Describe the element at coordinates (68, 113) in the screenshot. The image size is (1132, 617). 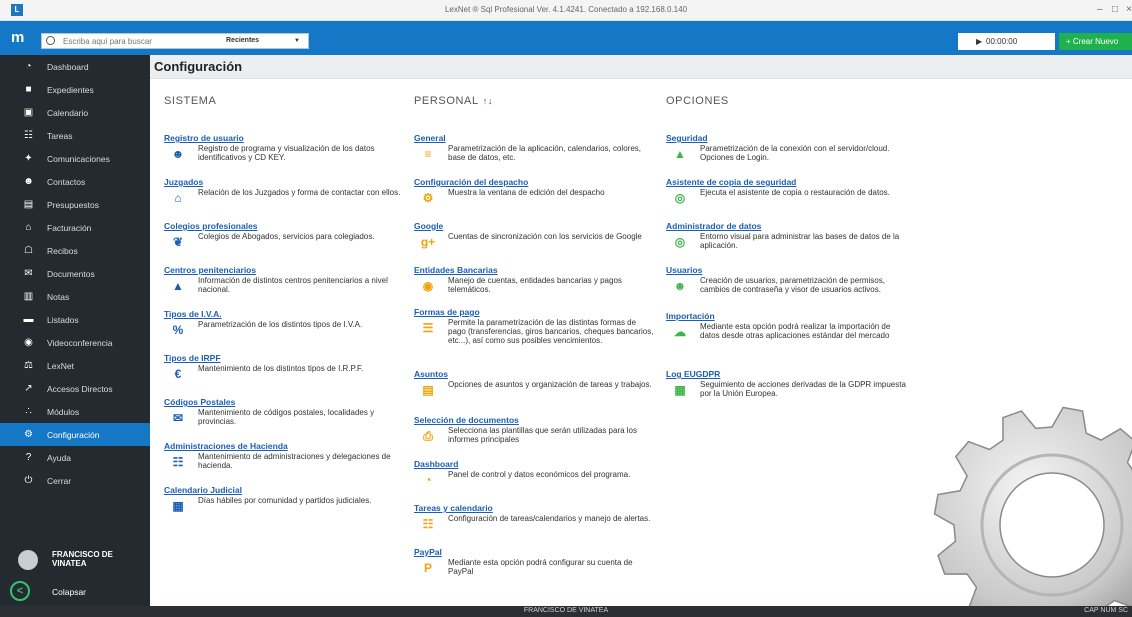
I see `sidebar-item-label: Calendario` at that location.